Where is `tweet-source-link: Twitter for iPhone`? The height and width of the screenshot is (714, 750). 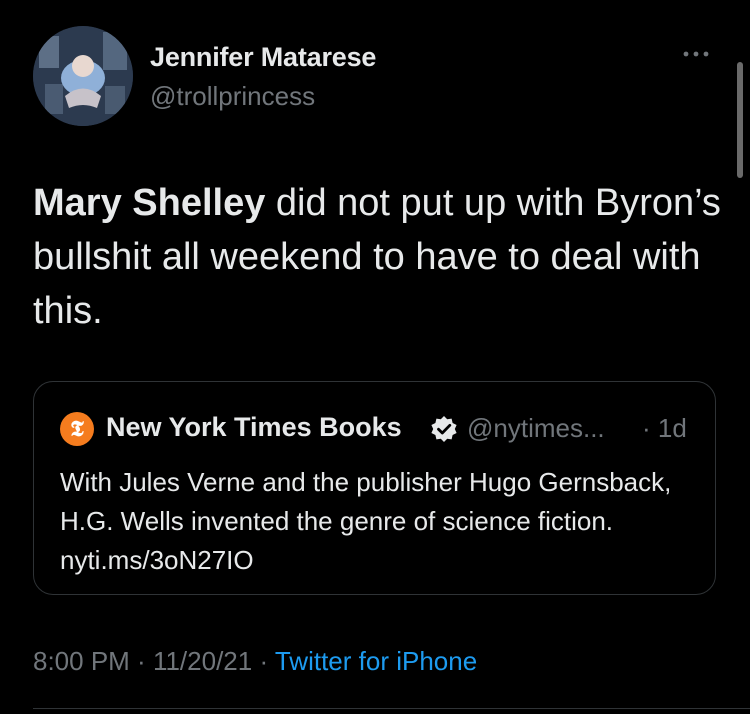
tweet-source-link: Twitter for iPhone is located at coordinates (376, 661).